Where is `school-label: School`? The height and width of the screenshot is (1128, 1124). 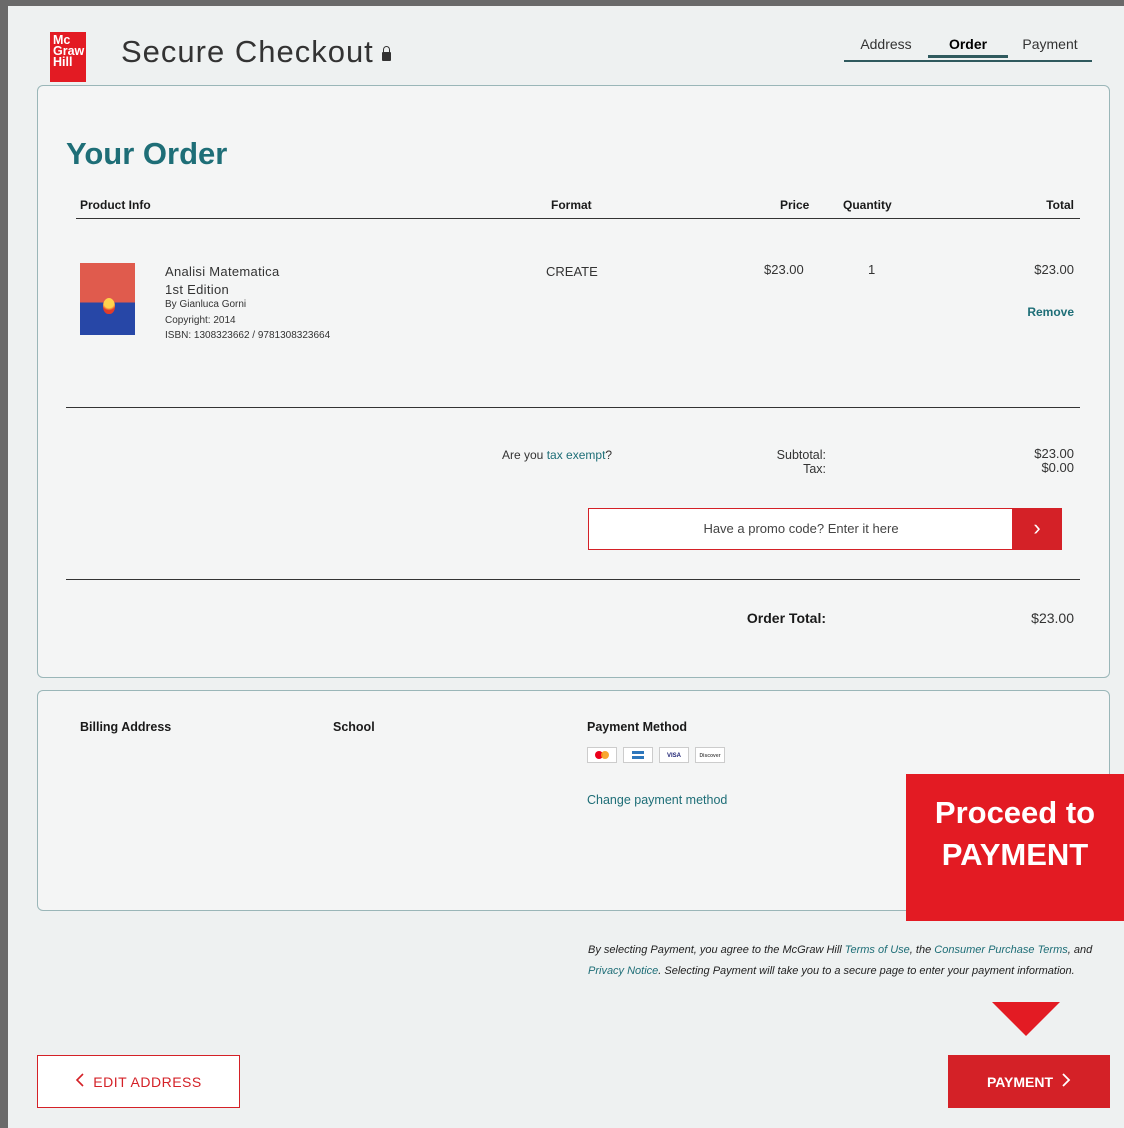 school-label: School is located at coordinates (354, 727).